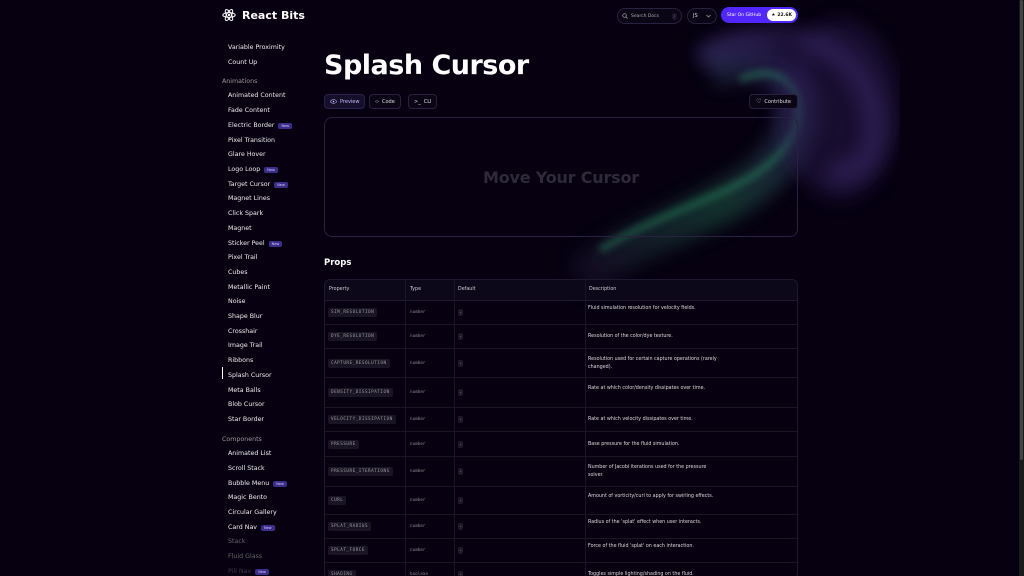  I want to click on sidebar-item: Image Trail, so click(245, 345).